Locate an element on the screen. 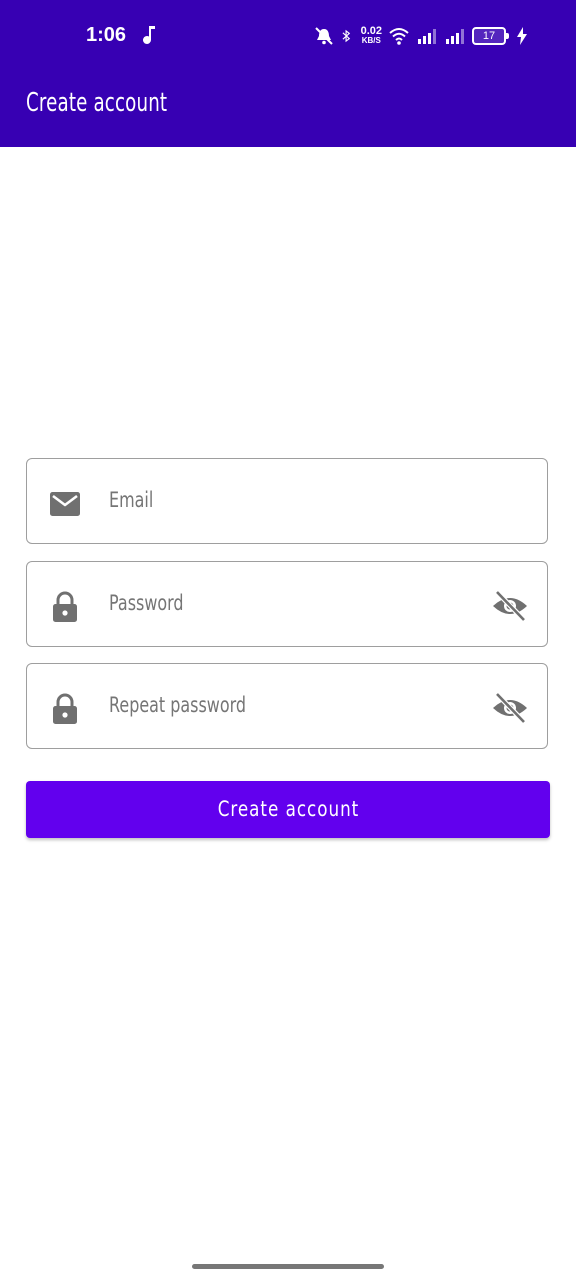  email-field is located at coordinates (287, 501).